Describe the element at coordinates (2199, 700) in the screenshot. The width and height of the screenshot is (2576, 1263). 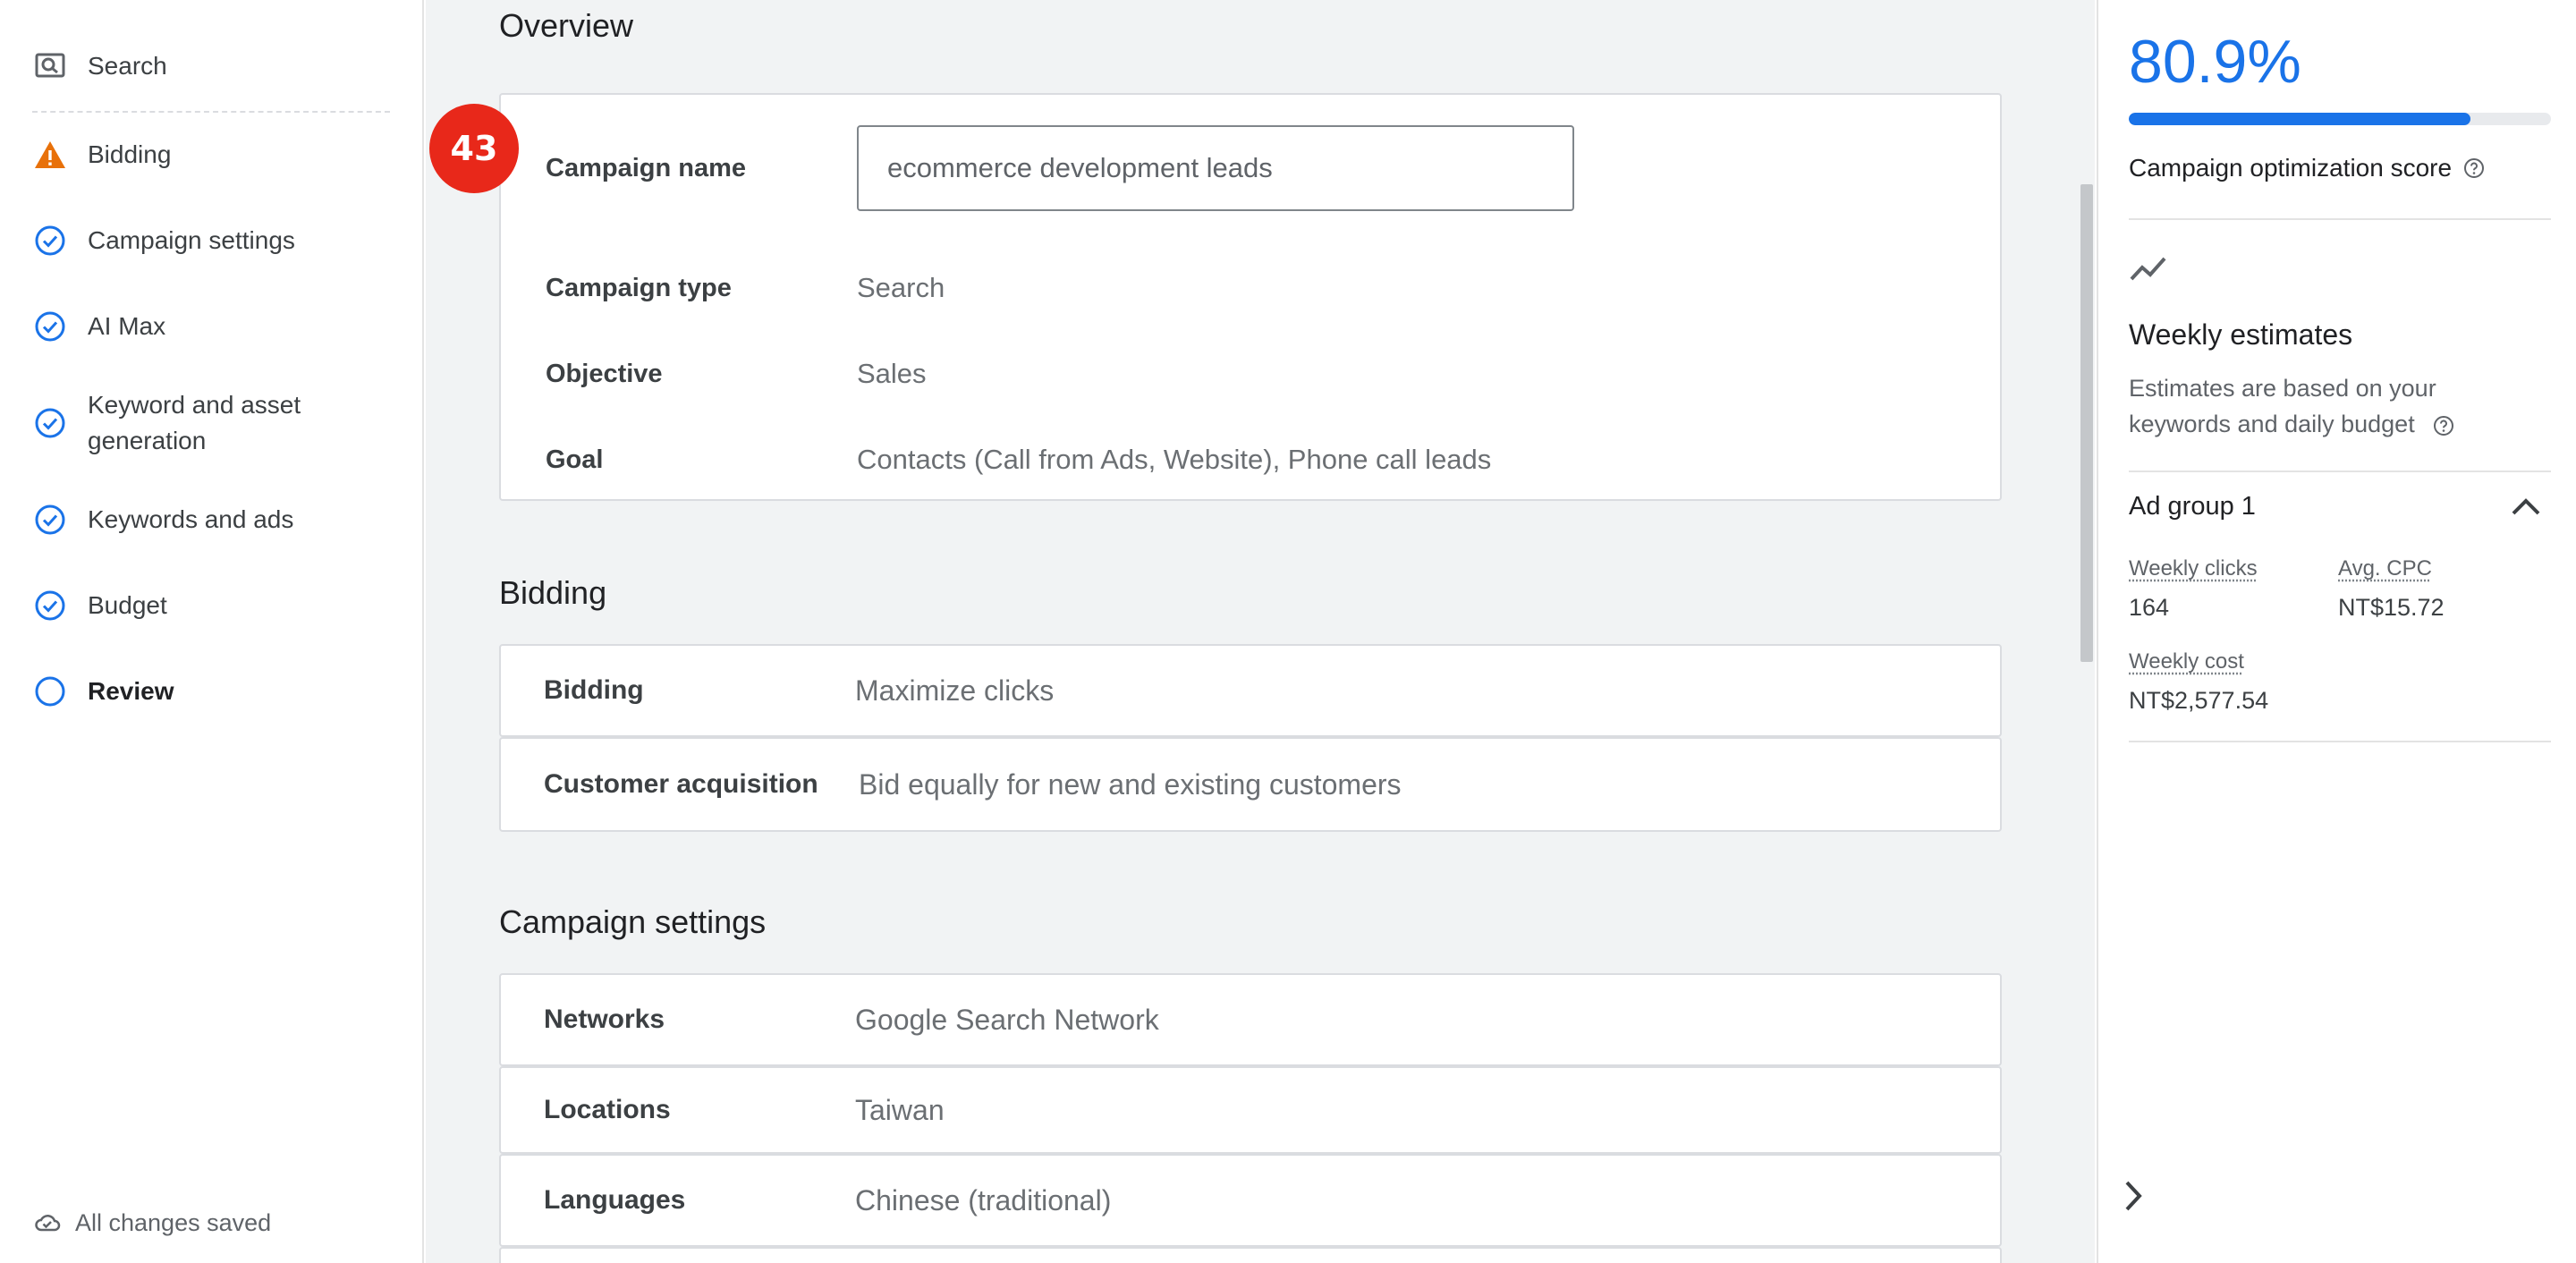
I see `weekly-cost-value: NT$2,577.54` at that location.